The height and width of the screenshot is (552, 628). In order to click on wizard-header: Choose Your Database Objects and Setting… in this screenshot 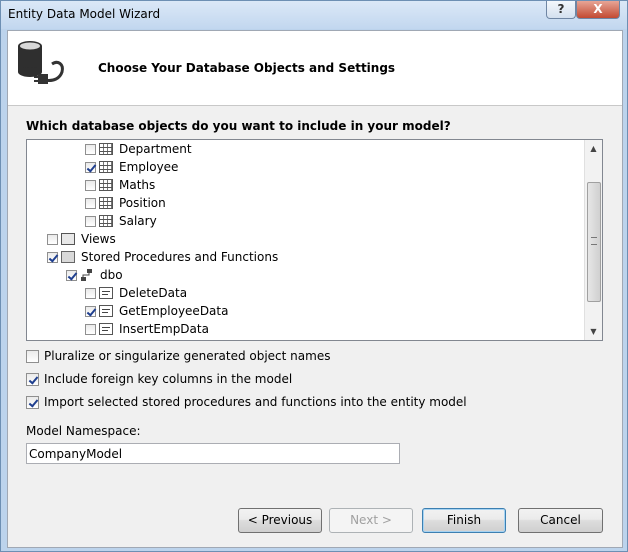, I will do `click(315, 68)`.